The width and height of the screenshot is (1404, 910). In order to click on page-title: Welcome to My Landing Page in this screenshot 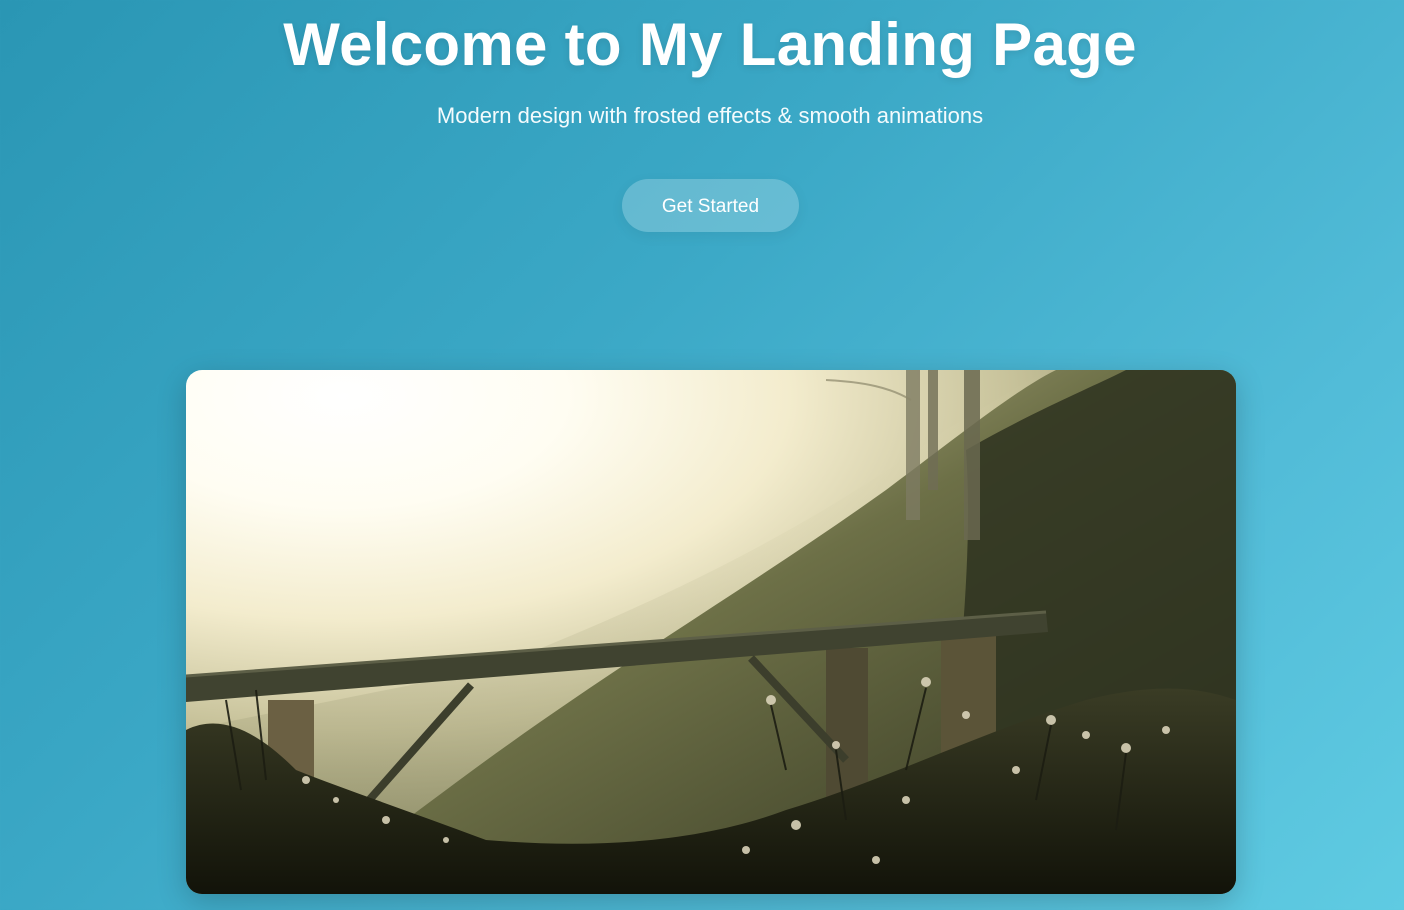, I will do `click(710, 44)`.